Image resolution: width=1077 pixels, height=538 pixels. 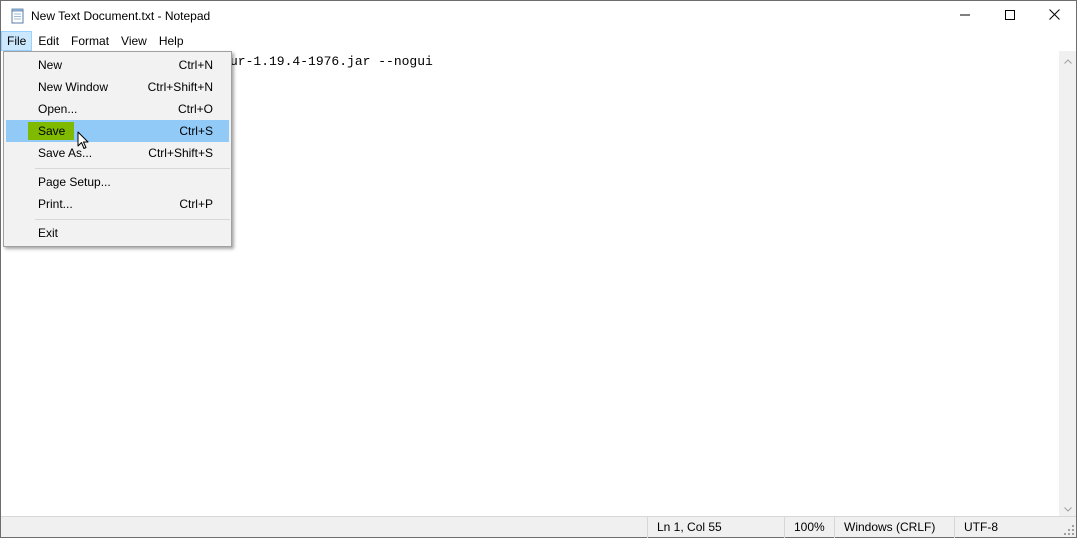 What do you see at coordinates (196, 204) in the screenshot?
I see `menu-item-shortcut: Ctrl+P` at bounding box center [196, 204].